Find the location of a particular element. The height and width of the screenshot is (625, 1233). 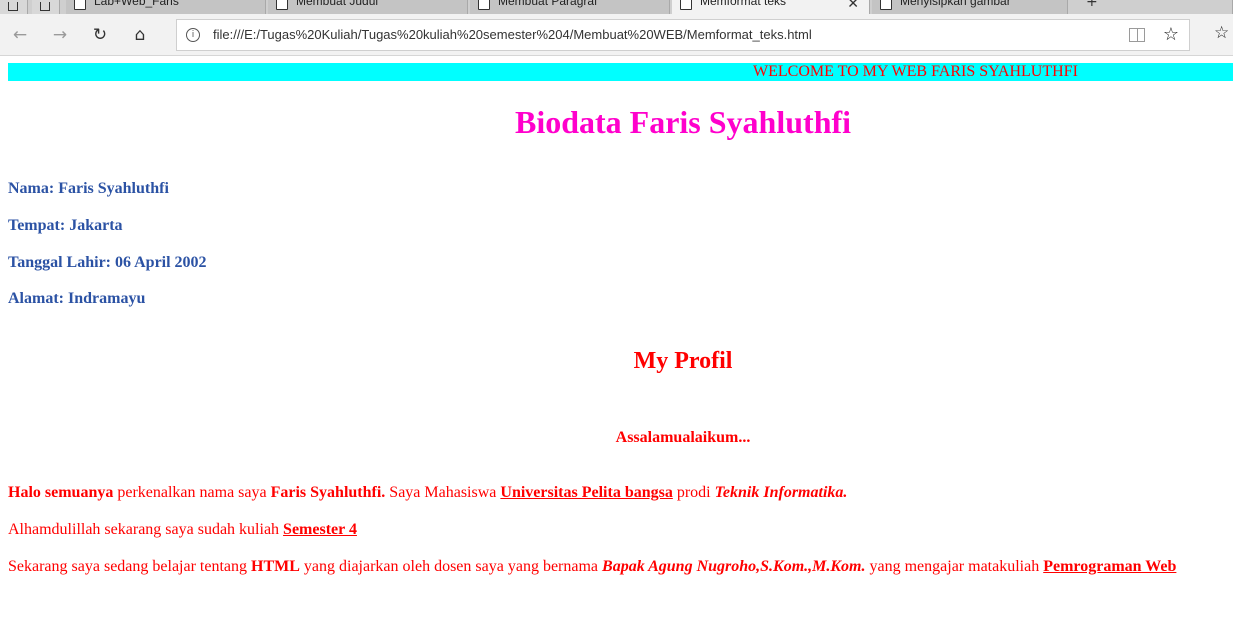

window-icon is located at coordinates (13, 6).